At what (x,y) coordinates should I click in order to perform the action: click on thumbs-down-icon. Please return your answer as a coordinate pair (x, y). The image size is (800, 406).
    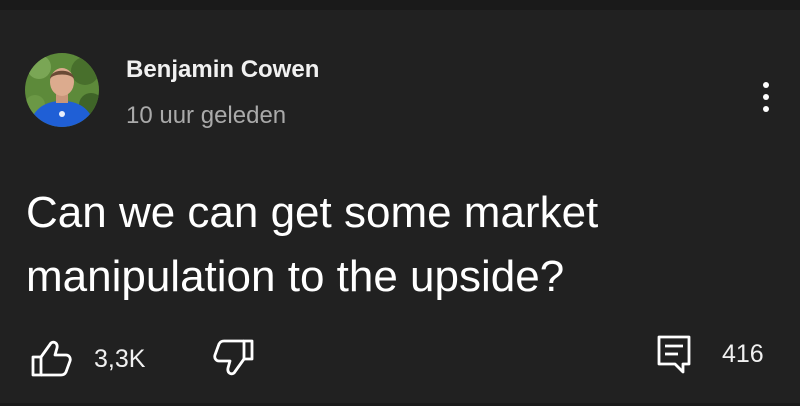
    Looking at the image, I should click on (233, 357).